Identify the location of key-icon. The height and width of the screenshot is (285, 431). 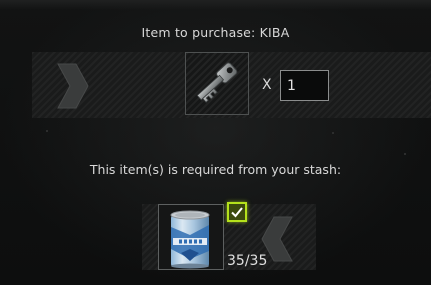
(217, 82).